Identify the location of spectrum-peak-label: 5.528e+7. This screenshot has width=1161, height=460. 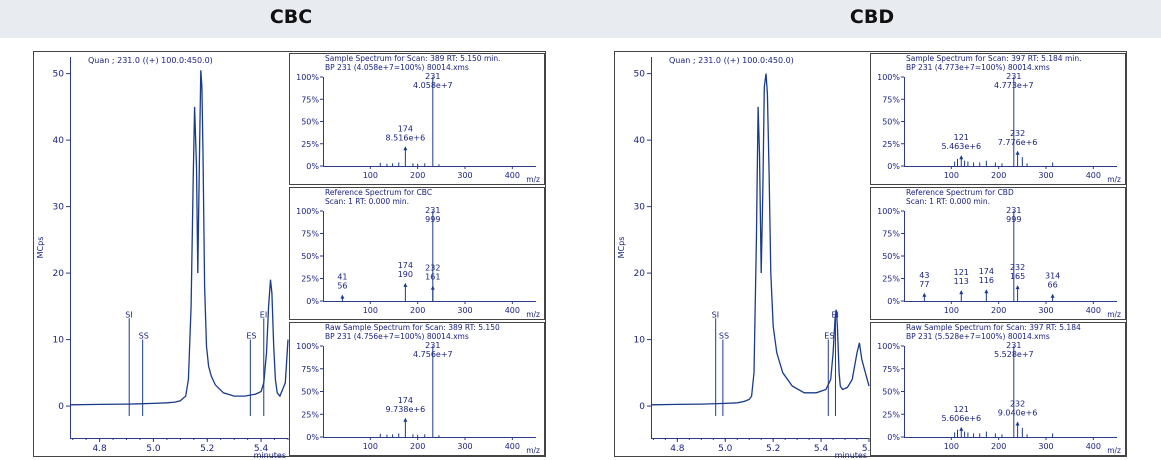
(1014, 354).